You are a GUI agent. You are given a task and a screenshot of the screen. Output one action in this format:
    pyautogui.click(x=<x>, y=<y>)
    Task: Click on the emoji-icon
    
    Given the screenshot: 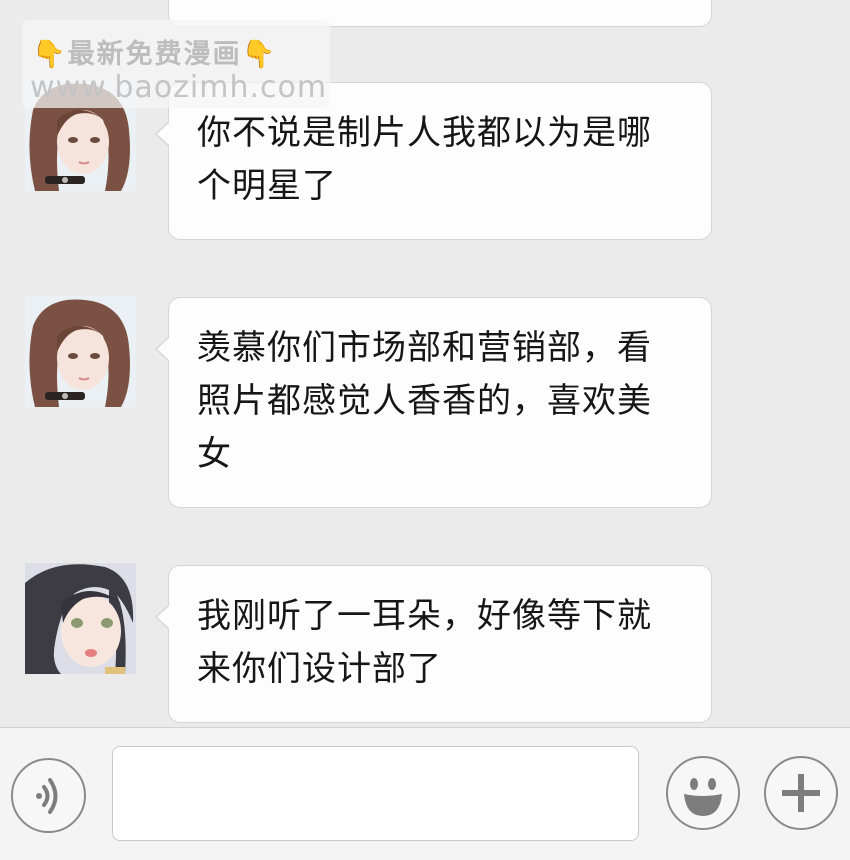 What is the action you would take?
    pyautogui.click(x=703, y=797)
    